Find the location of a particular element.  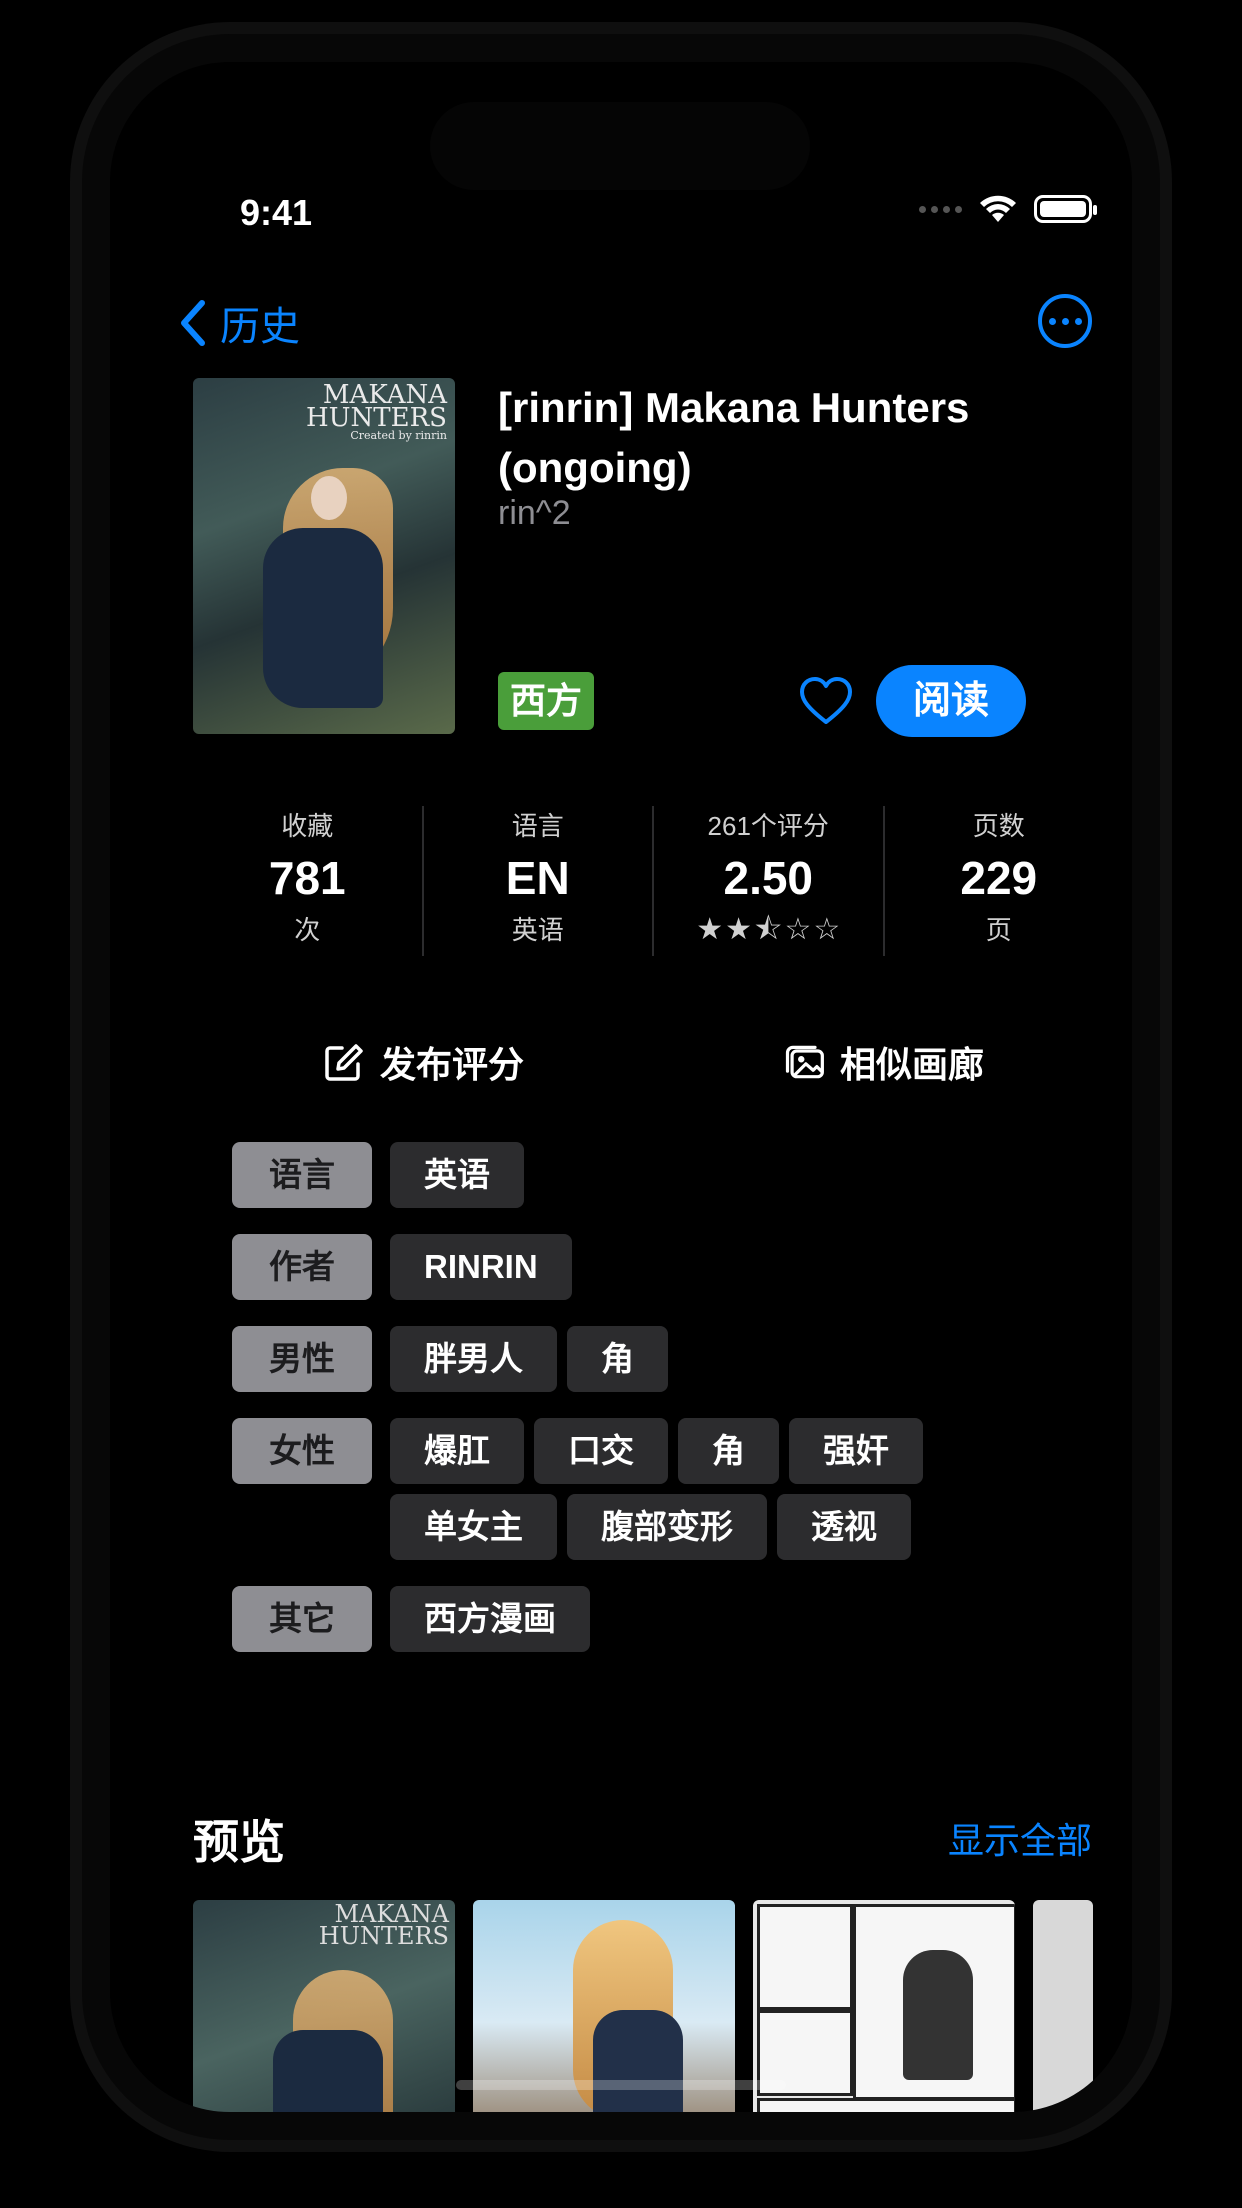

tag-values: 英语 is located at coordinates (680, 1175).